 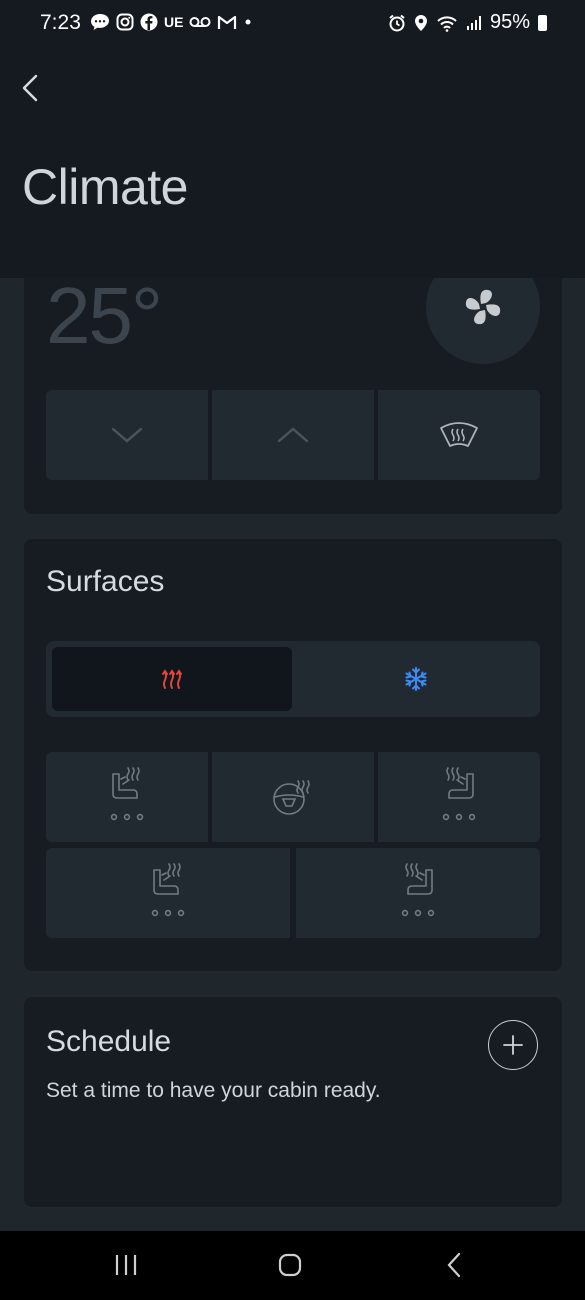 I want to click on nav-back-button, so click(x=454, y=1265).